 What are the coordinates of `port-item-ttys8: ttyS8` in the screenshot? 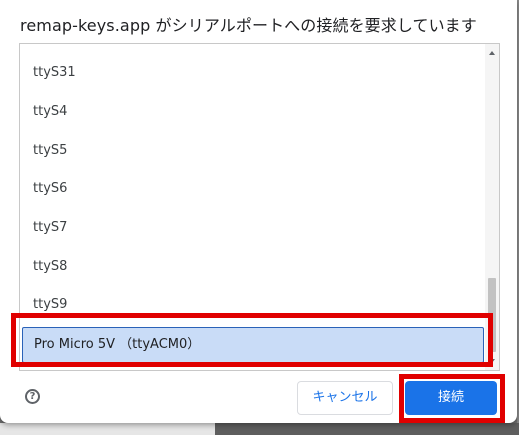 It's located at (252, 267).